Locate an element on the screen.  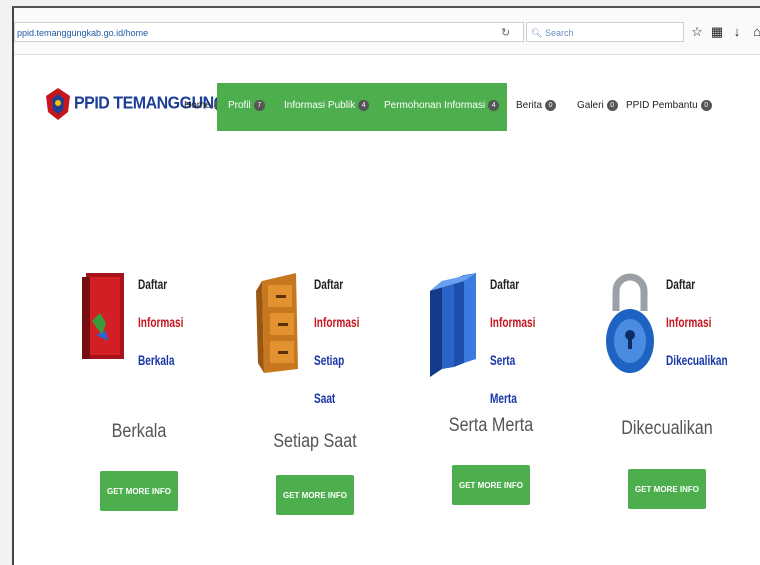
nav-label: Permohonan Informasi is located at coordinates (435, 105).